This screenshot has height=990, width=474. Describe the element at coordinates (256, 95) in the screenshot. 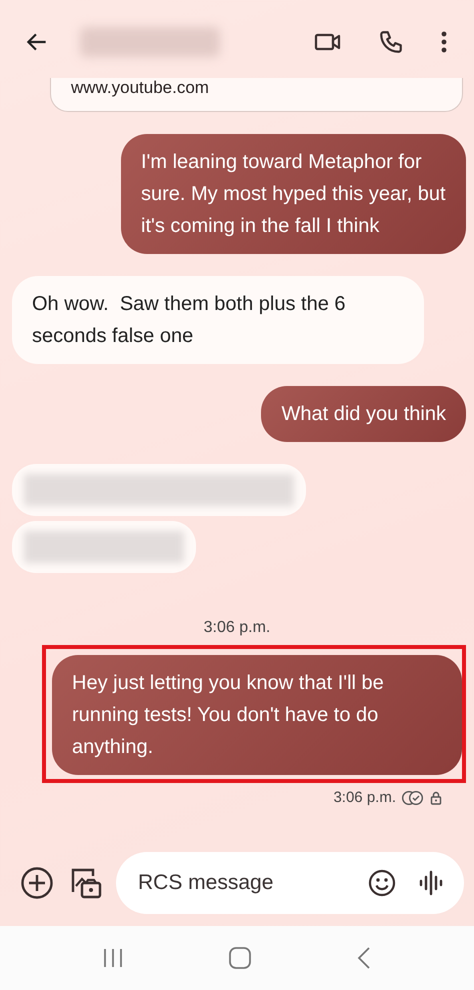

I see `link-preview-card: www.youtube.com` at that location.